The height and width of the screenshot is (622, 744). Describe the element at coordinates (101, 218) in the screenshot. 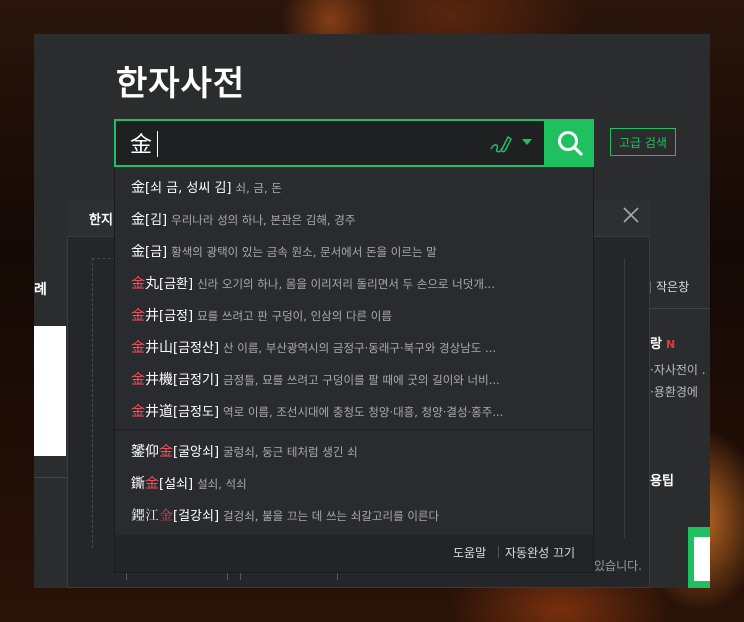

I see `background-layer-tab: 한지` at that location.